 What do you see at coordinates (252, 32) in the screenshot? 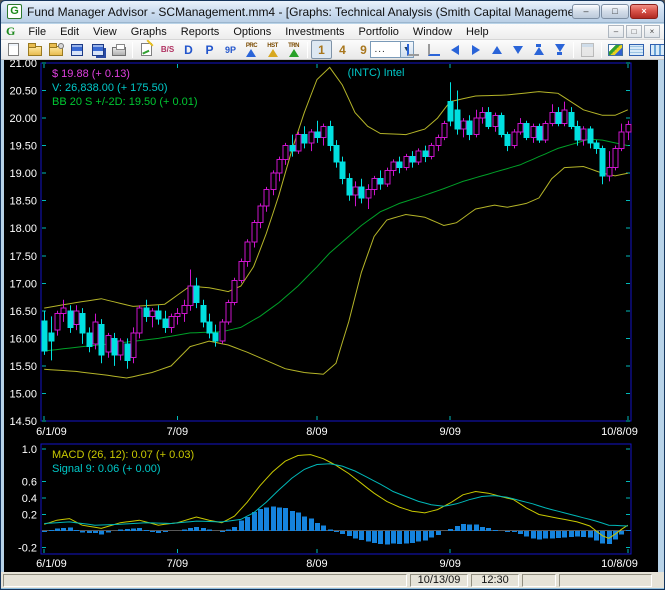
I see `menu-item-options: Options` at bounding box center [252, 32].